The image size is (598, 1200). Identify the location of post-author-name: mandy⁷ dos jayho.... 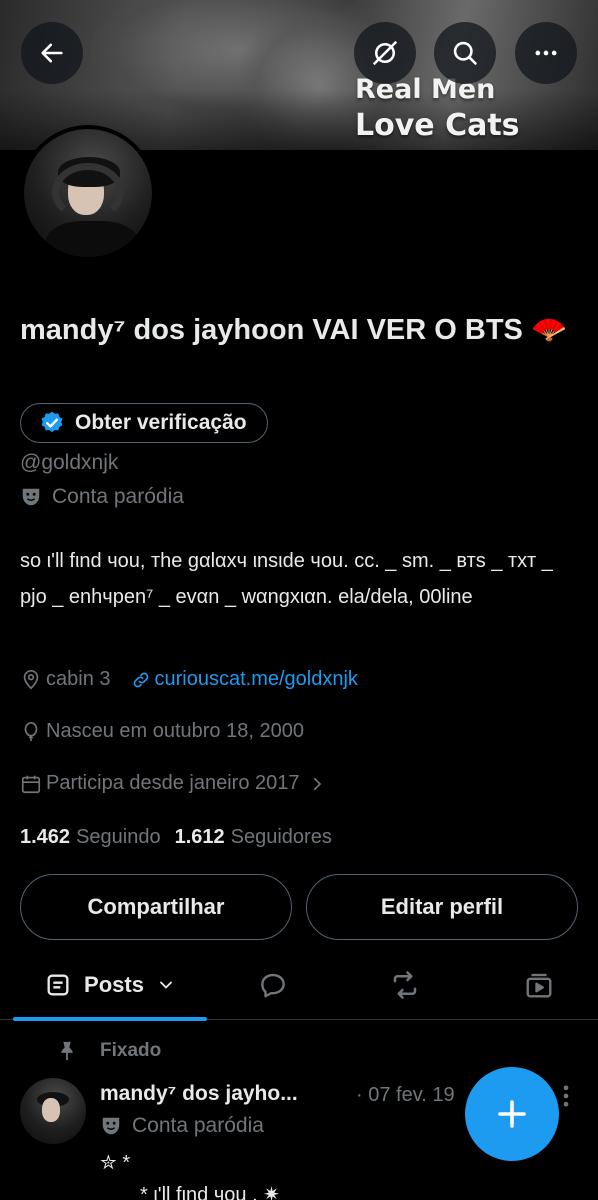
(199, 1094).